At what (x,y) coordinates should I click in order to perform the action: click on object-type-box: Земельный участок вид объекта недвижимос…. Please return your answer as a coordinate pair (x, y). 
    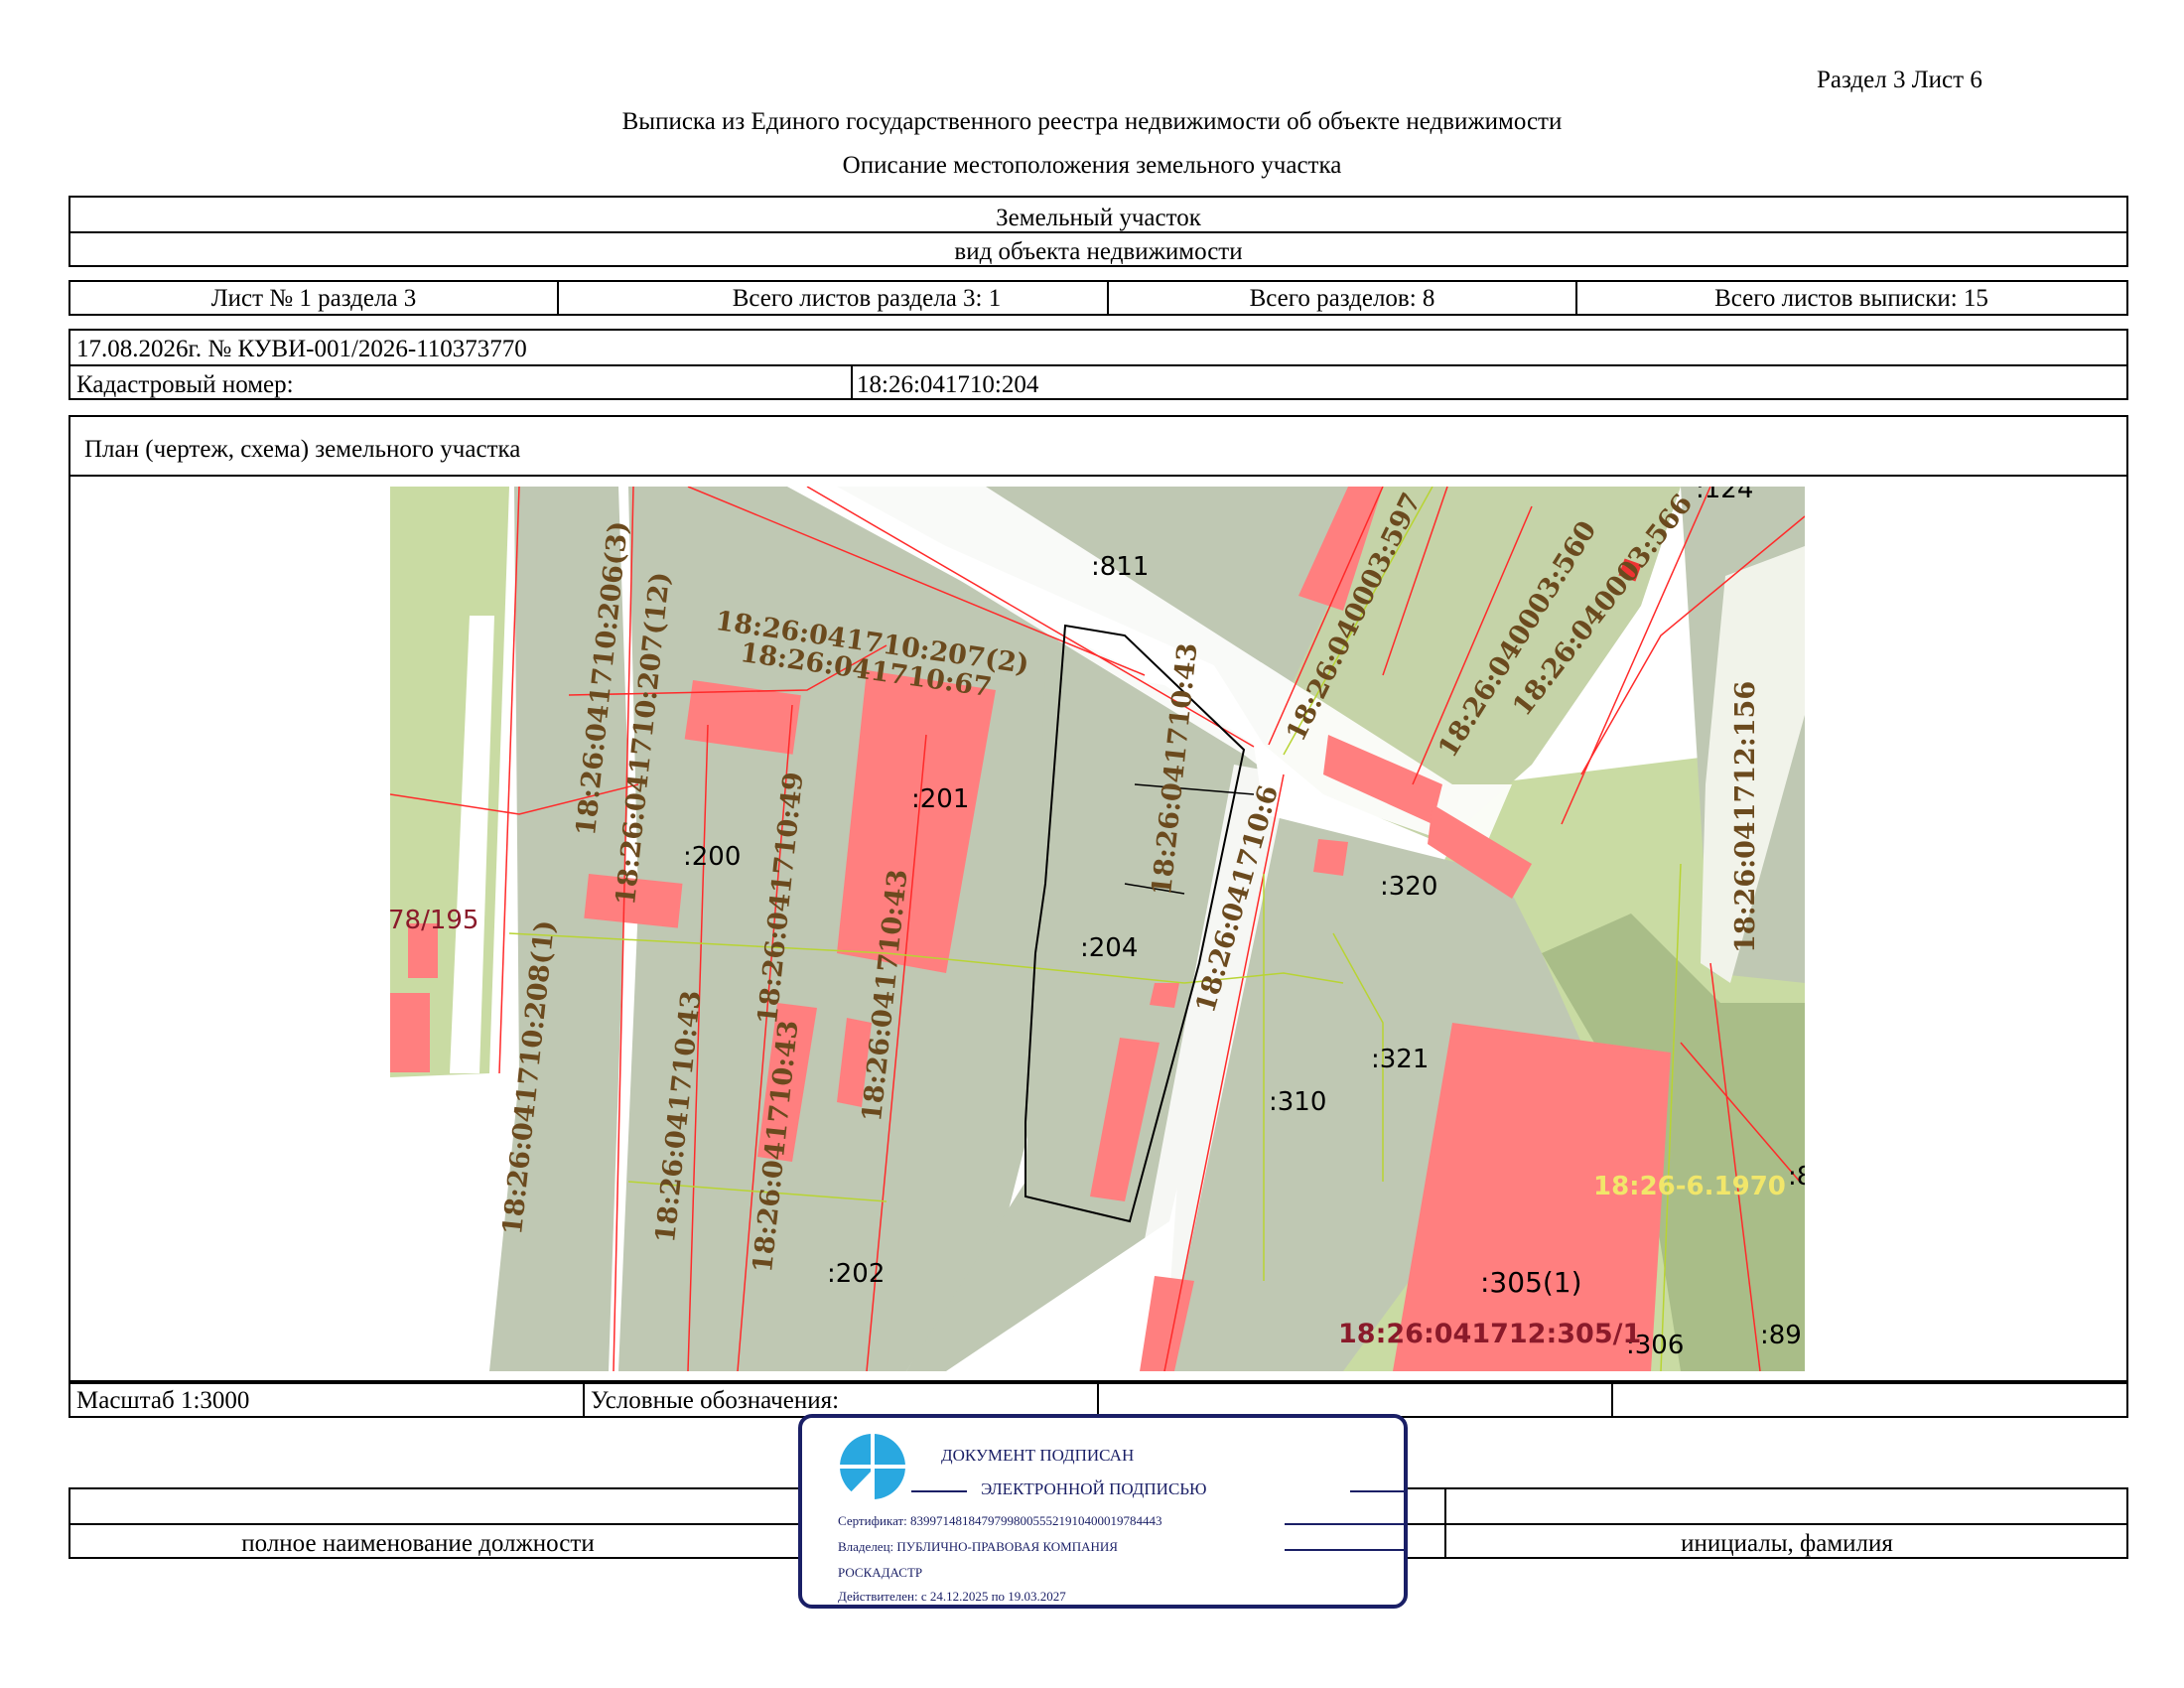
    Looking at the image, I should click on (1098, 231).